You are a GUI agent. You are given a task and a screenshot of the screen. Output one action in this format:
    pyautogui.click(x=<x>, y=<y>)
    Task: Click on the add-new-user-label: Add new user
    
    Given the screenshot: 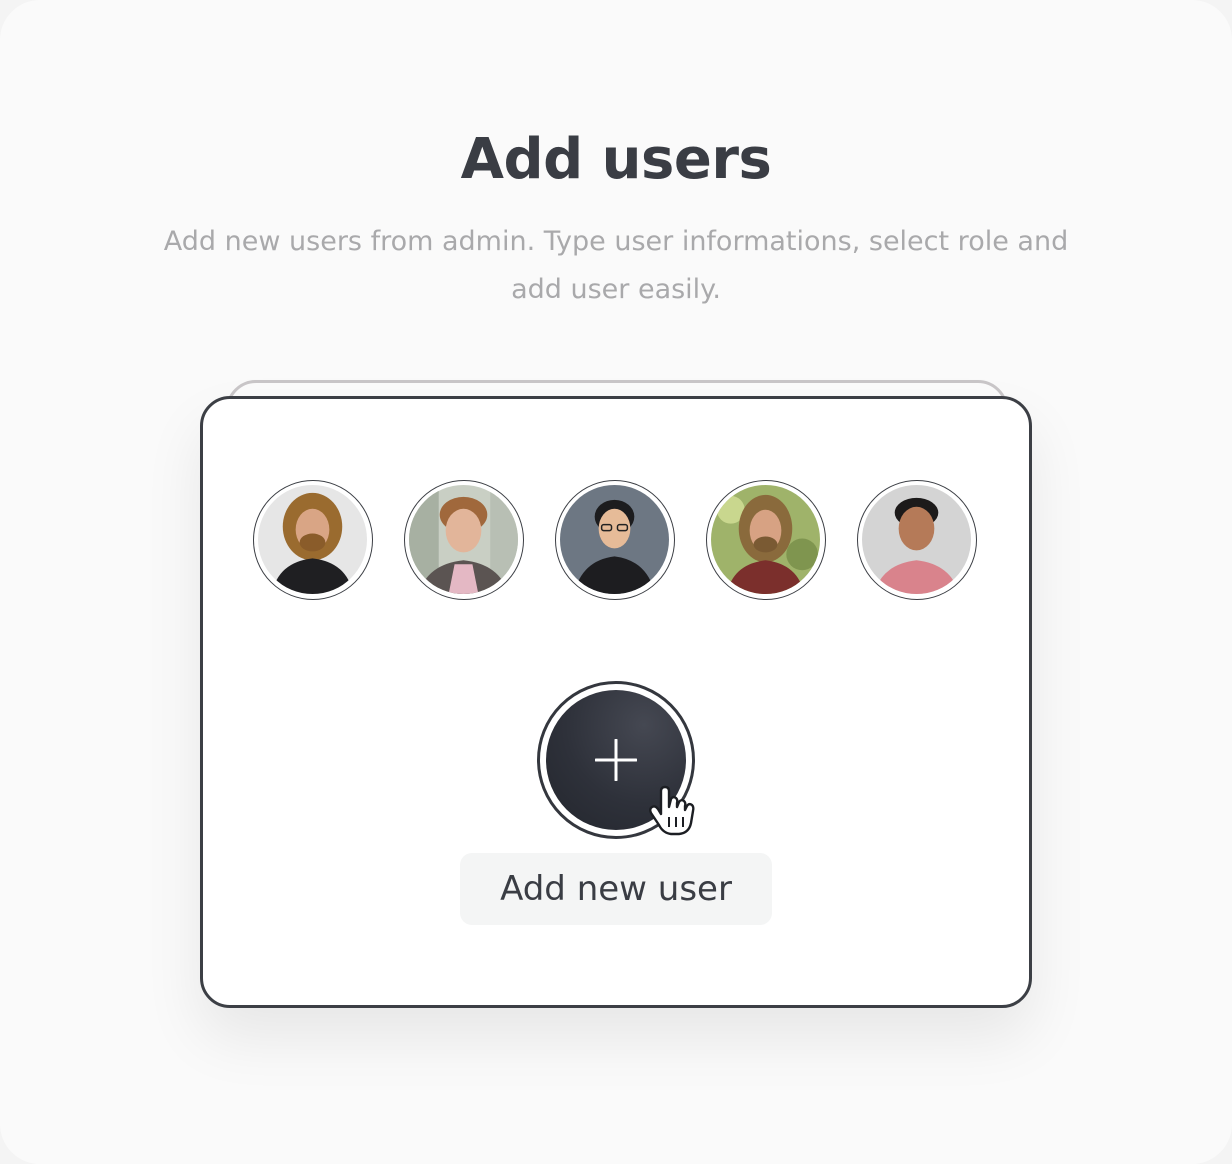 What is the action you would take?
    pyautogui.click(x=616, y=889)
    